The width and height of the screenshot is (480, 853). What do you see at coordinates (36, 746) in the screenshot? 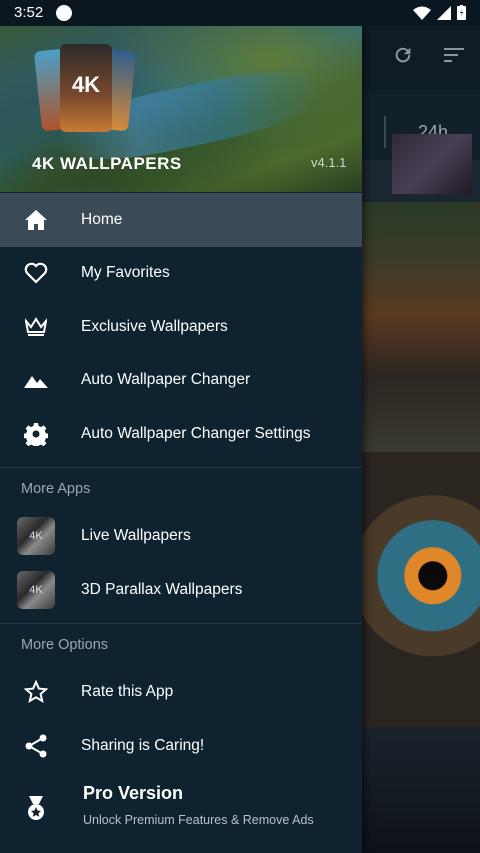
I see `share-icon` at bounding box center [36, 746].